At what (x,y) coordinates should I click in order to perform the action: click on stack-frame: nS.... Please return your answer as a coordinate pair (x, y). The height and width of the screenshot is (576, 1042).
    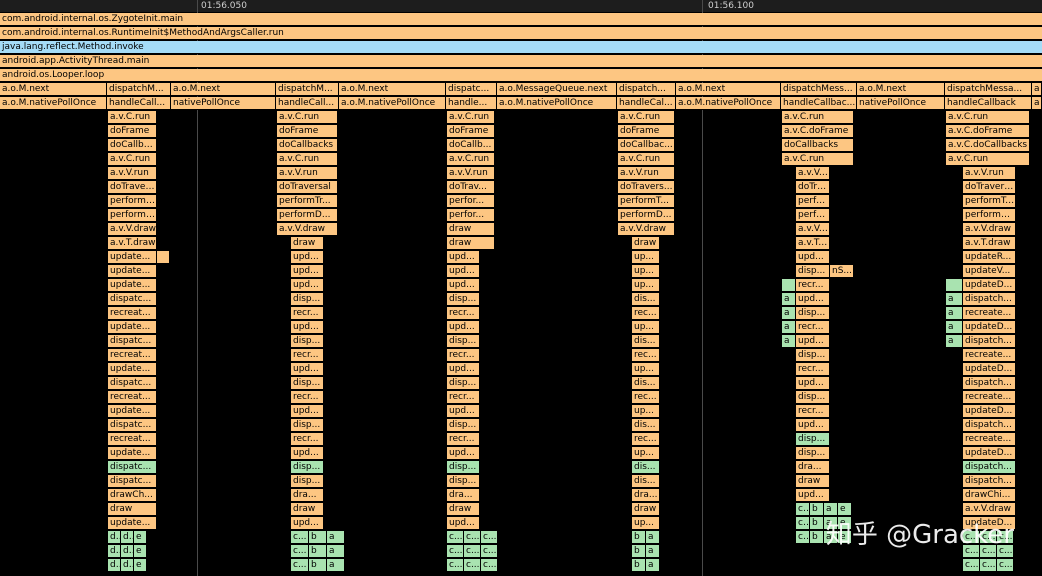
    Looking at the image, I should click on (842, 271).